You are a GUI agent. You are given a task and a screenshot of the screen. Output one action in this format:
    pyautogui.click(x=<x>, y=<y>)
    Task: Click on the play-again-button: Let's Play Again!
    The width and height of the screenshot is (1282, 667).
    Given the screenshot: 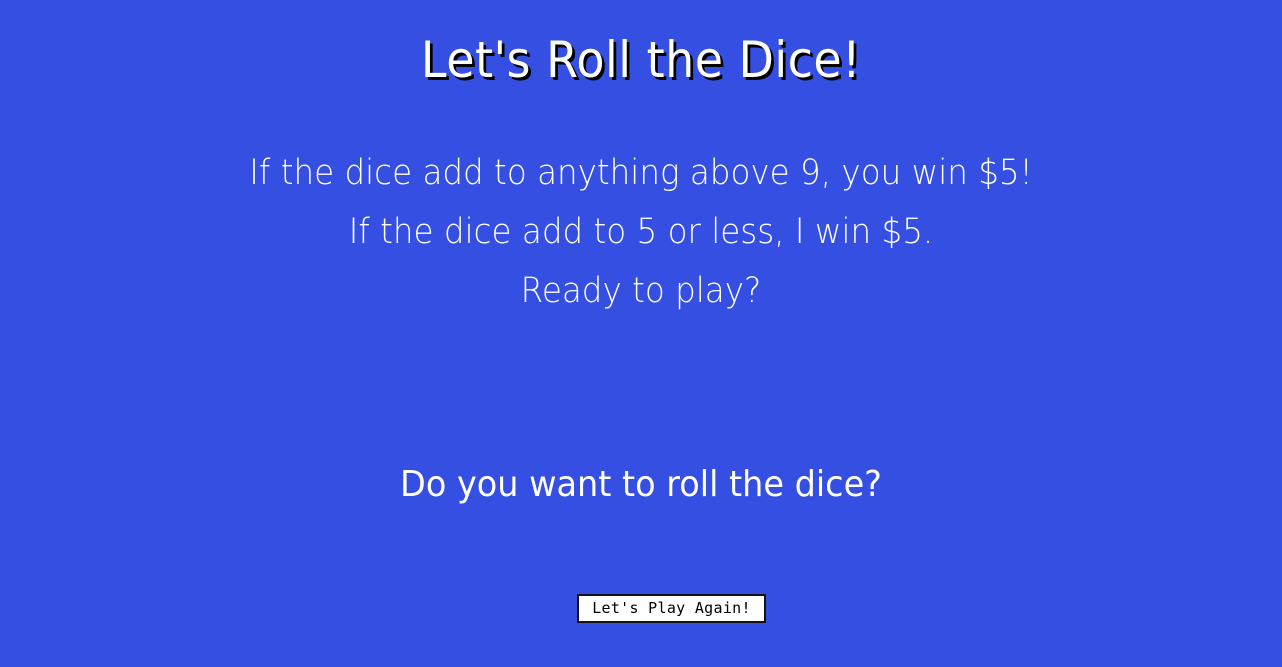 What is the action you would take?
    pyautogui.click(x=671, y=608)
    